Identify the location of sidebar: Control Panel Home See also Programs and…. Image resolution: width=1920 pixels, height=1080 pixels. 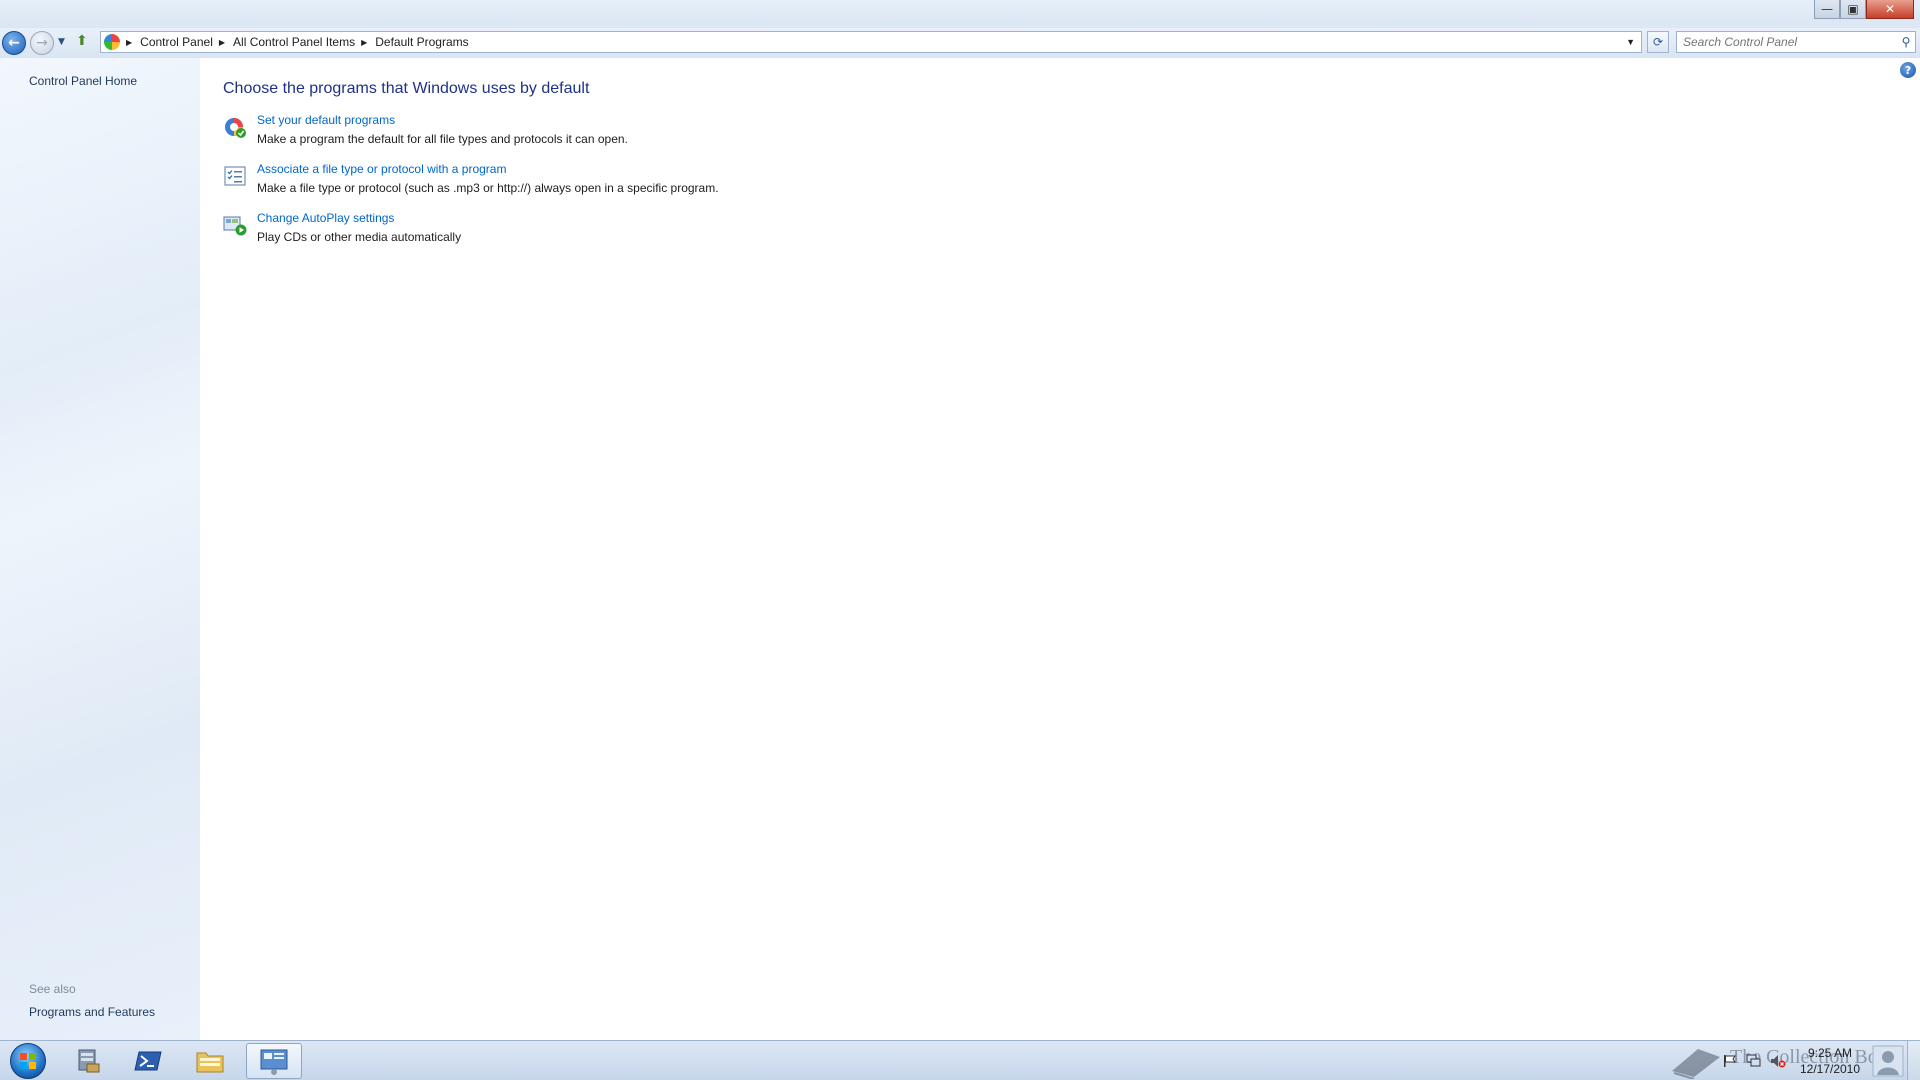
(100, 549).